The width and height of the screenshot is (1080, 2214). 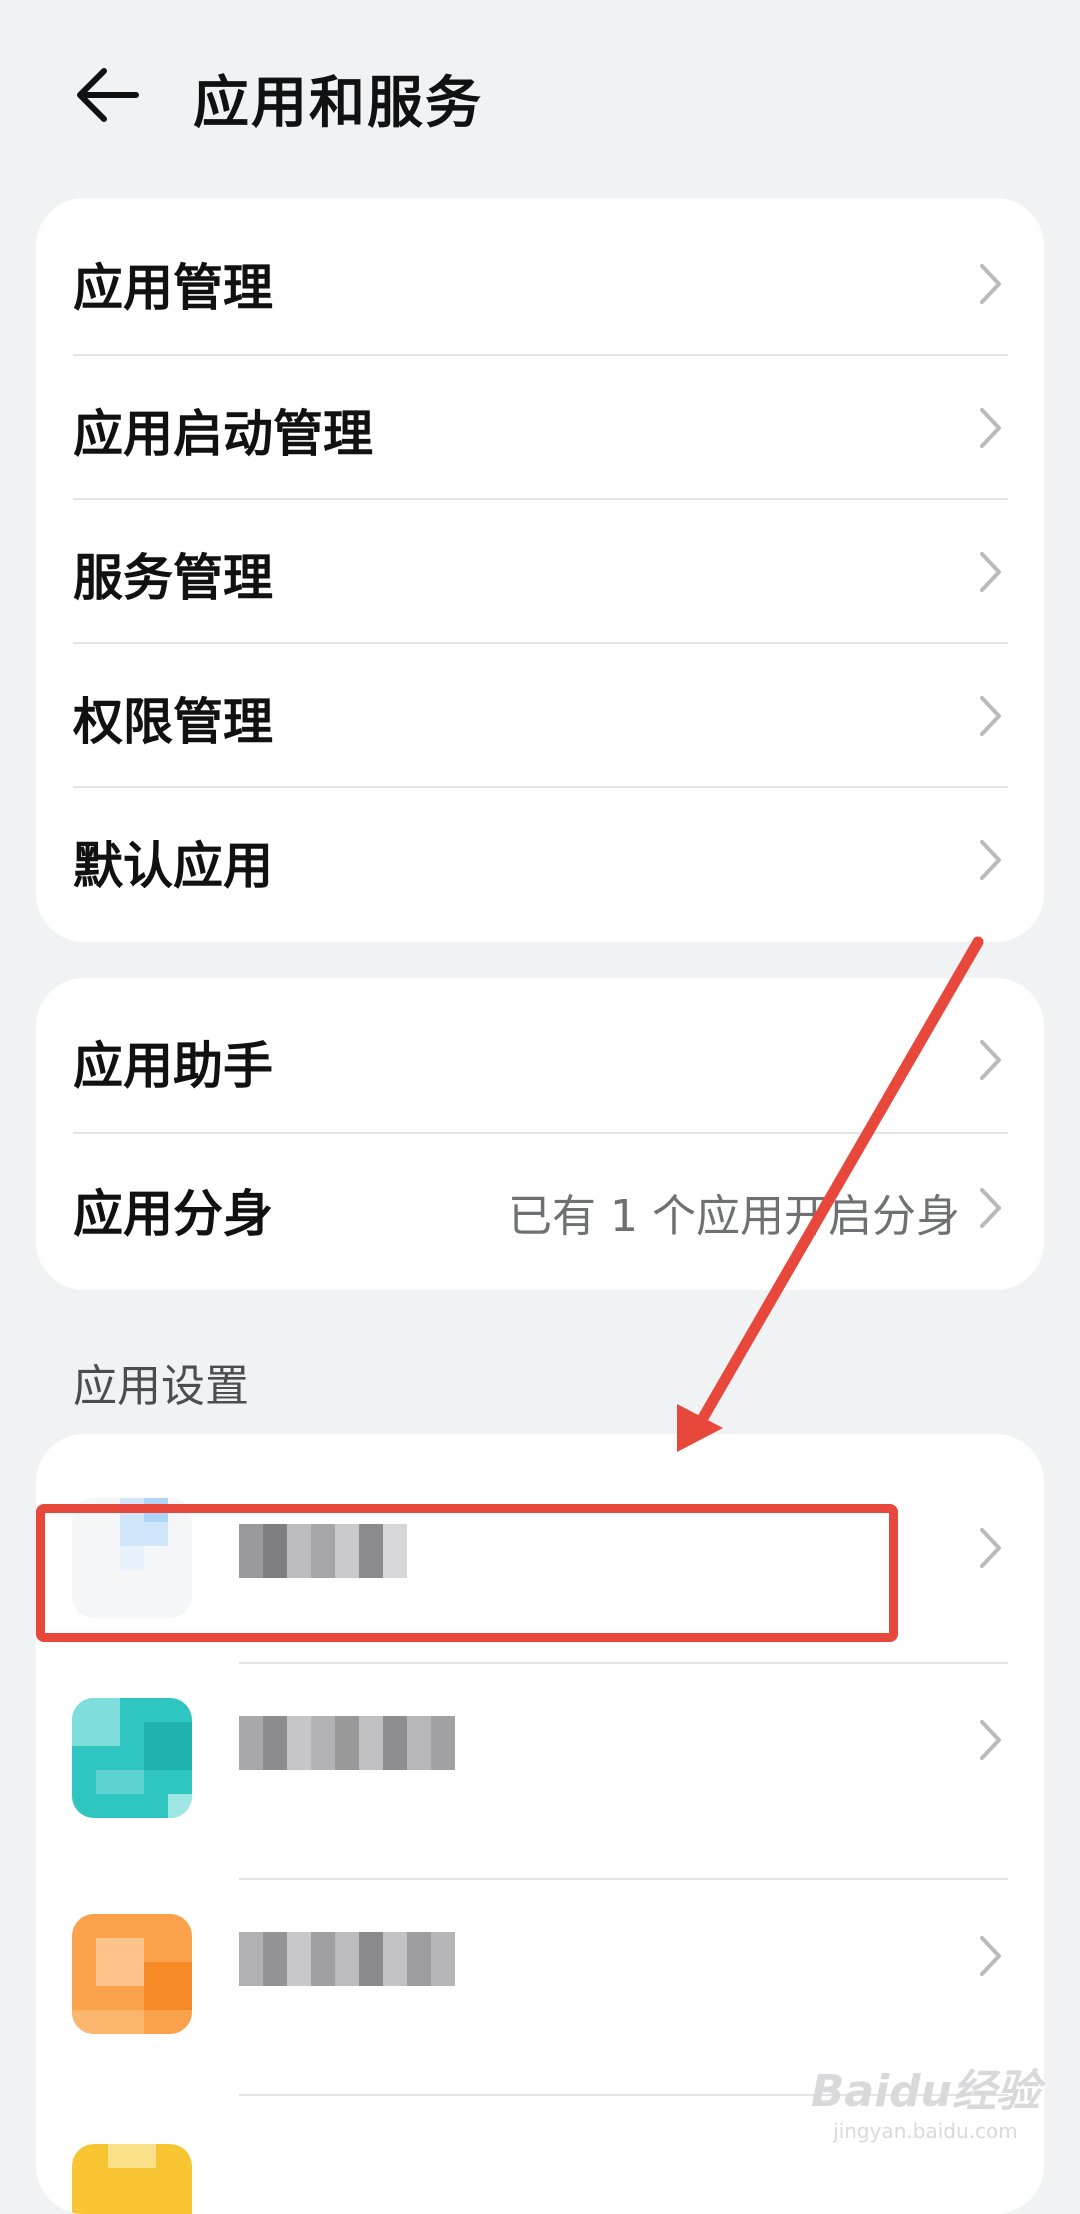 I want to click on page-title: 应用和服务, so click(x=338, y=103).